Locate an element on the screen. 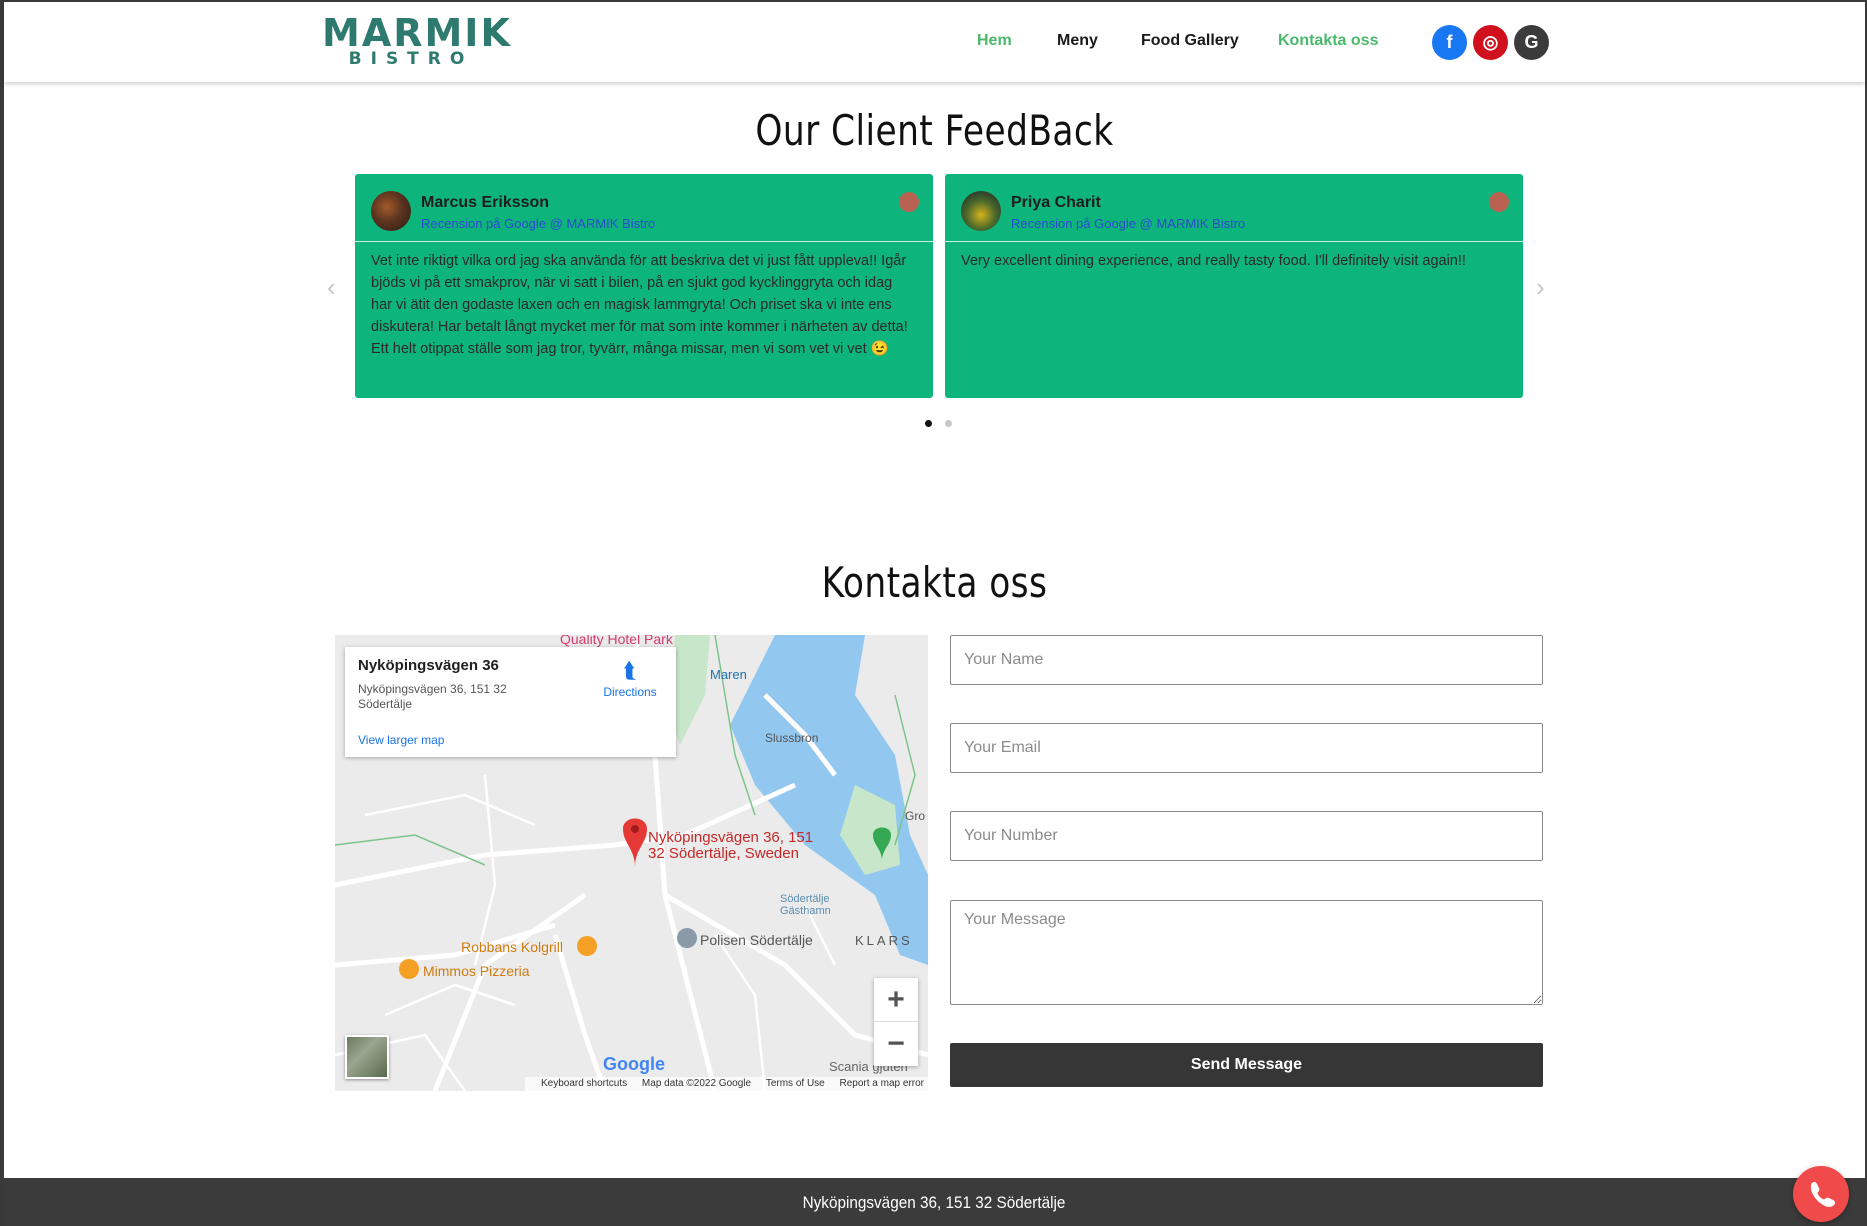  phone-icon is located at coordinates (1823, 1194).